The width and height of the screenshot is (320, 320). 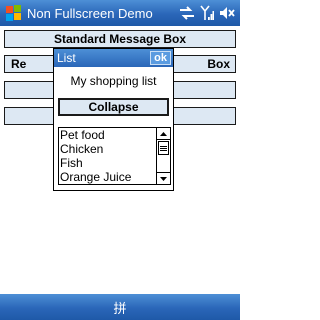 I want to click on system-tray, so click(x=207, y=13).